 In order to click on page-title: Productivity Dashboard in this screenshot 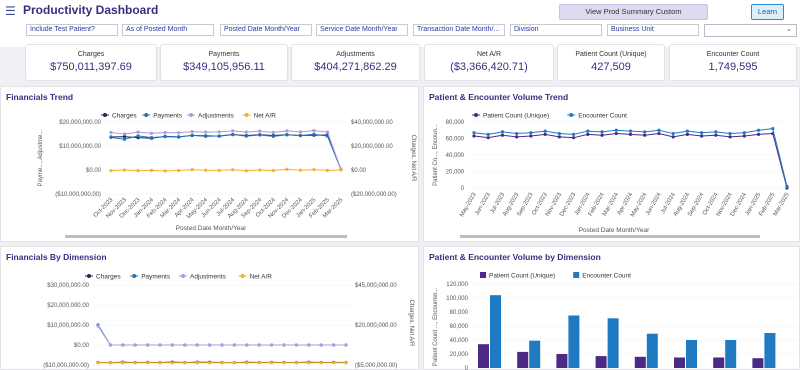, I will do `click(91, 10)`.